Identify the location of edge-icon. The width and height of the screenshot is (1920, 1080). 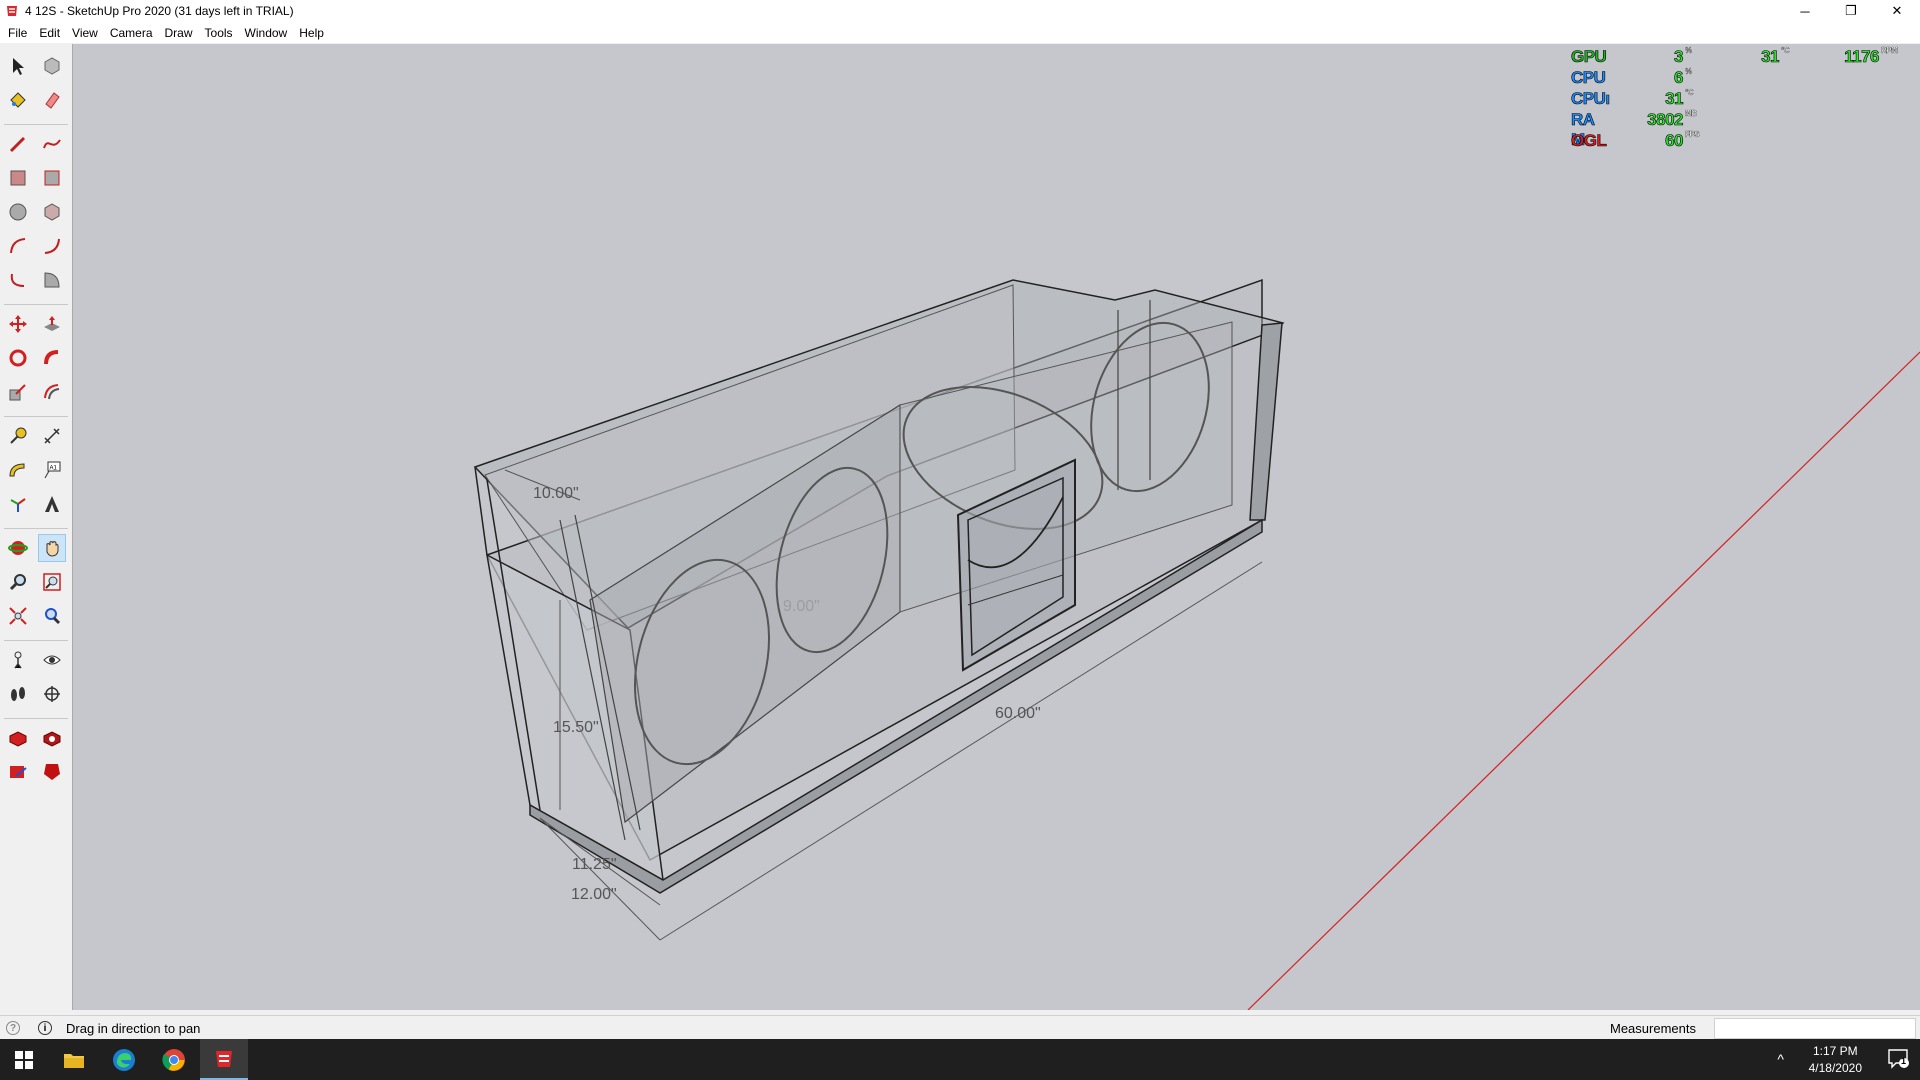
(124, 1059).